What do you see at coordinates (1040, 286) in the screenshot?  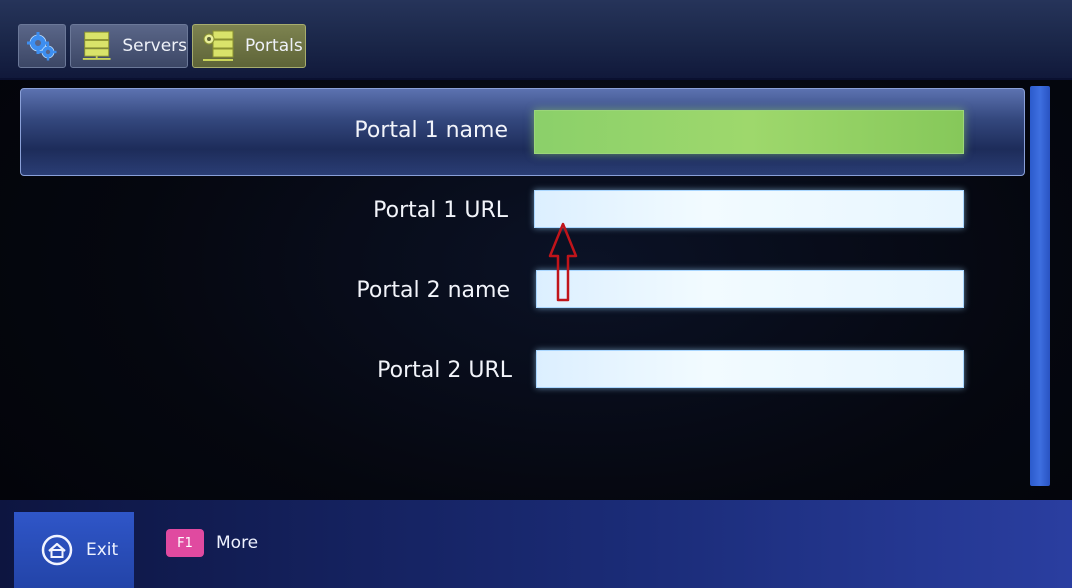 I see `scrollbar` at bounding box center [1040, 286].